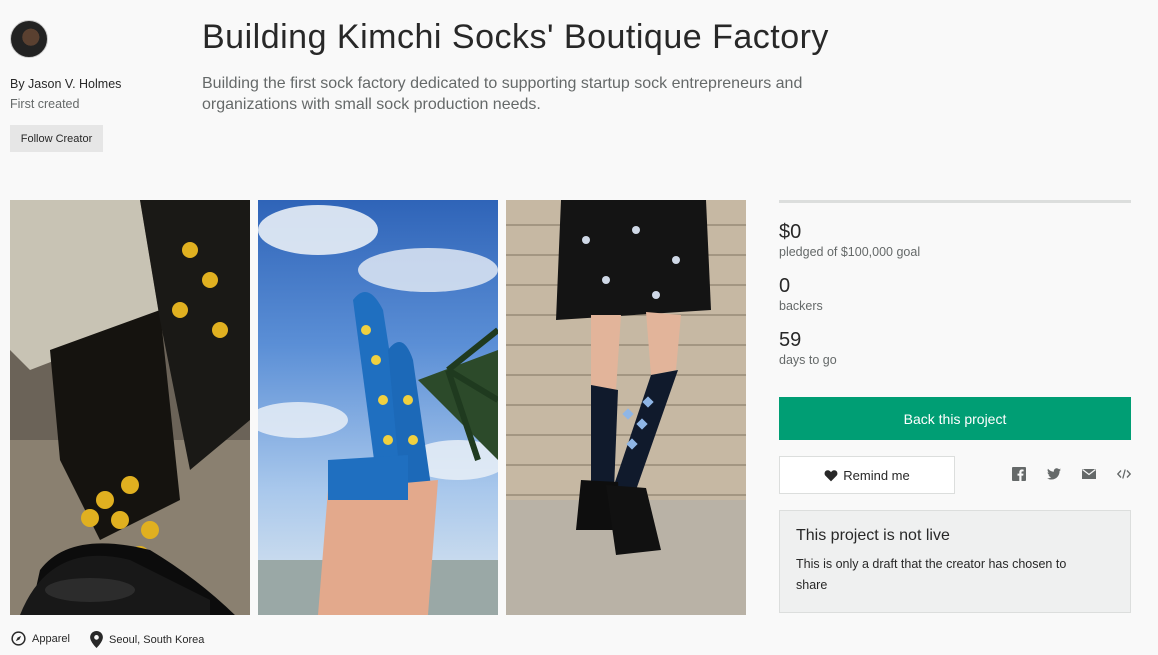 The width and height of the screenshot is (1158, 655). I want to click on remind-me-label: Remind me, so click(876, 475).